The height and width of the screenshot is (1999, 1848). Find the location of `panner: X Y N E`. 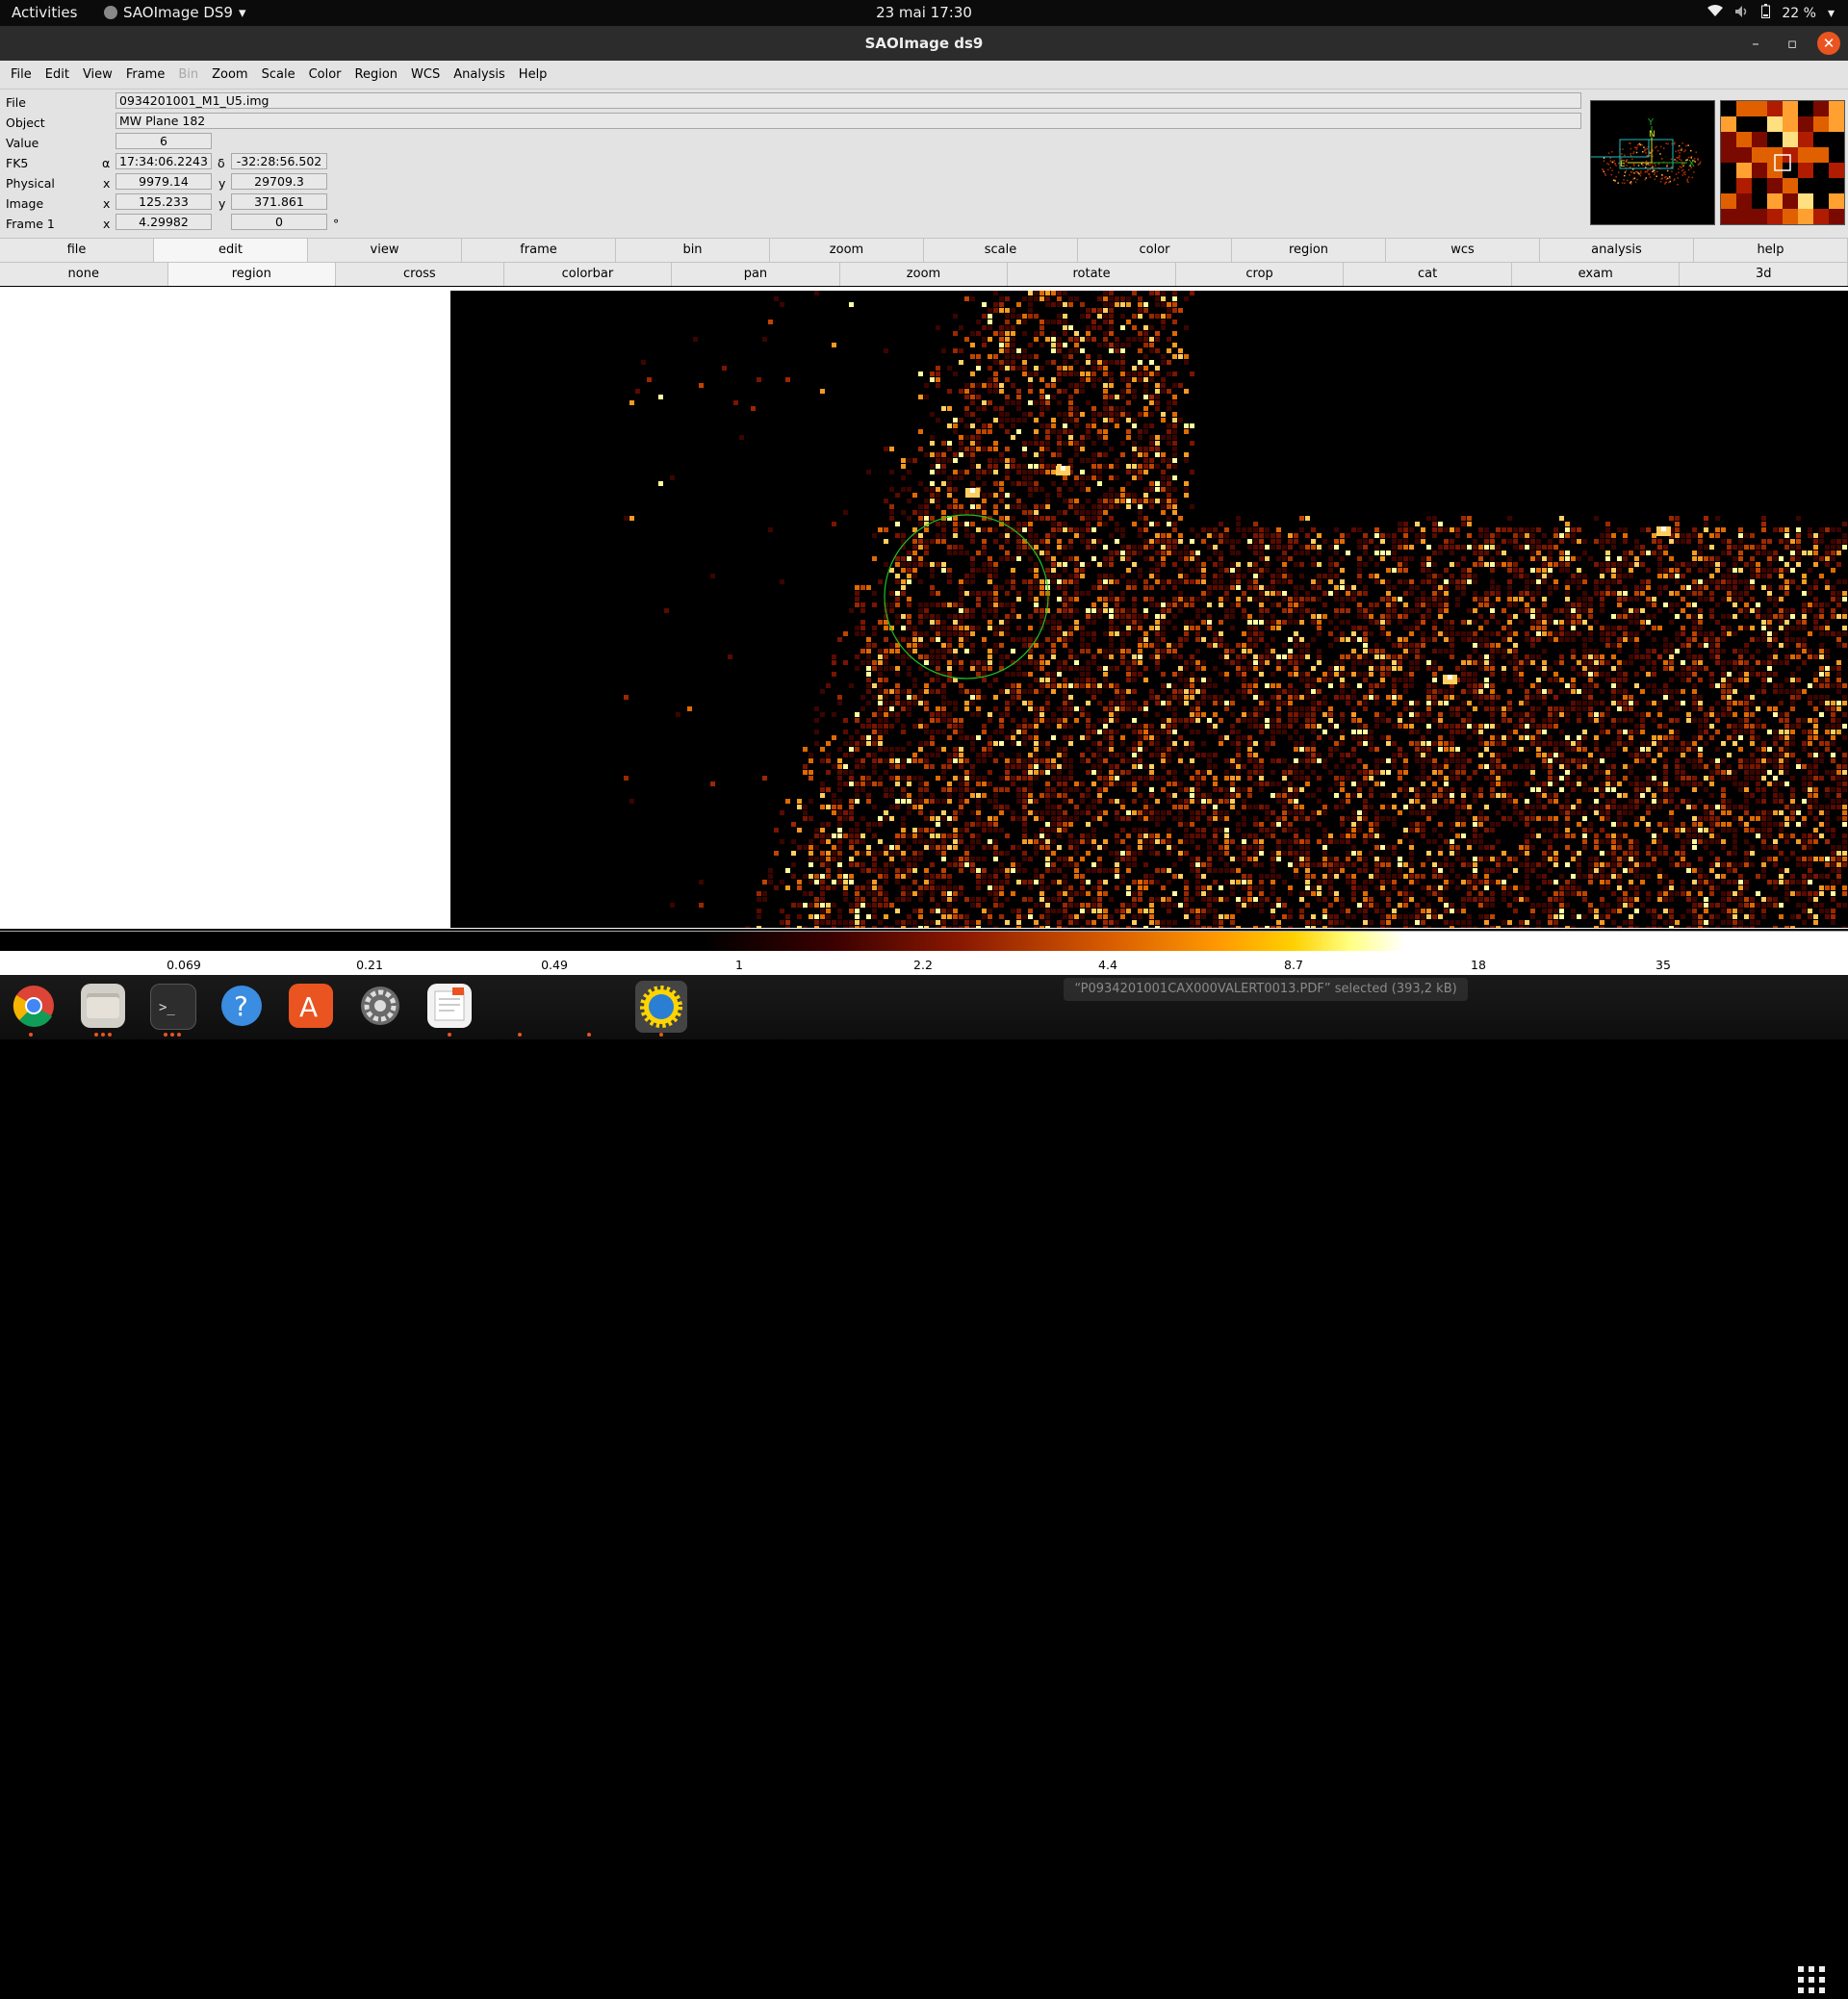

panner: X Y N E is located at coordinates (1652, 162).